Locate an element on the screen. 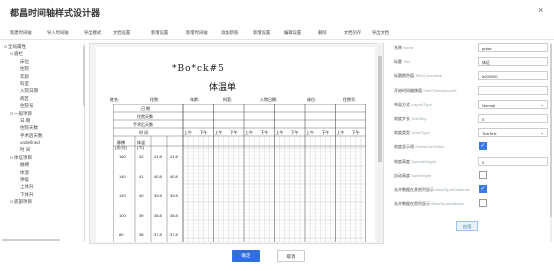  patient-info-row: 姓名: 住院: 年龄: 科室: 入院日期: 床位: 住院号: is located at coordinates (239, 100).